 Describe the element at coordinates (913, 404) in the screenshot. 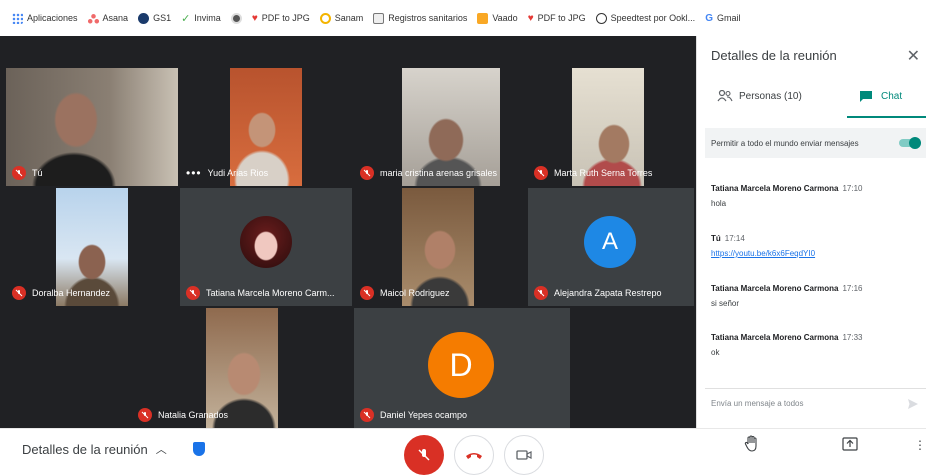

I see `send-icon` at that location.